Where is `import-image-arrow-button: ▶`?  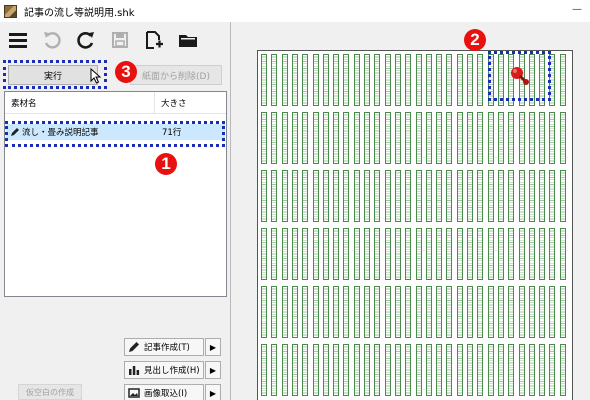 import-image-arrow-button: ▶ is located at coordinates (213, 392).